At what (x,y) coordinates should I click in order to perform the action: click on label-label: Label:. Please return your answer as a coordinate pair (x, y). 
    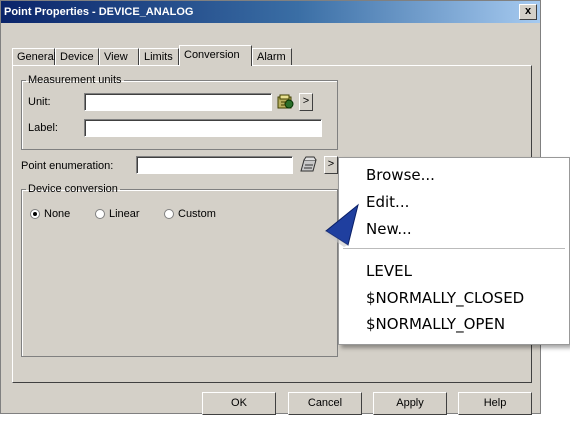
    Looking at the image, I should click on (43, 128).